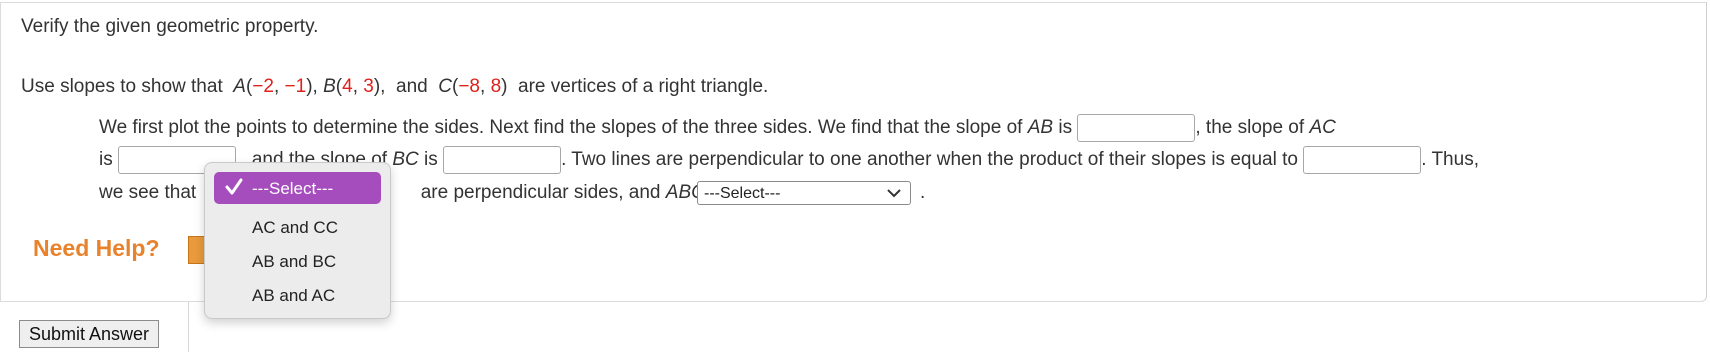 The image size is (1710, 352). What do you see at coordinates (239, 86) in the screenshot?
I see `point-a-label: A` at bounding box center [239, 86].